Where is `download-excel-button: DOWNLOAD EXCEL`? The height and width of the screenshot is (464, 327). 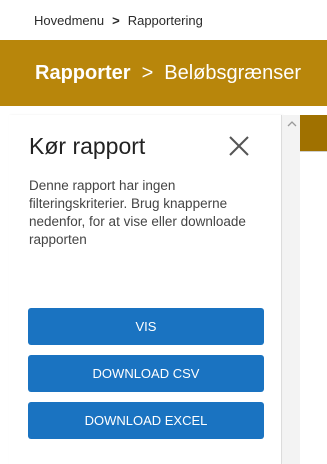
download-excel-button: DOWNLOAD EXCEL is located at coordinates (146, 420).